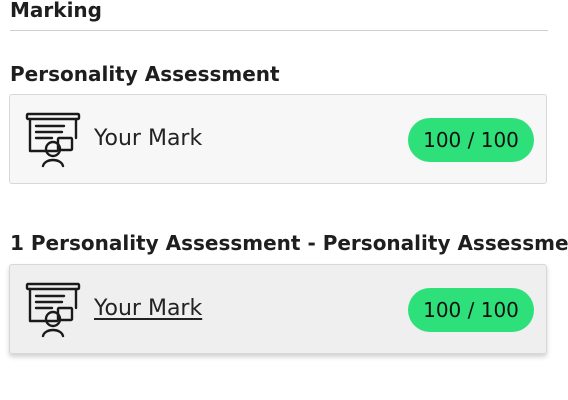 The image size is (568, 400). Describe the element at coordinates (148, 309) in the screenshot. I see `your-mark-link: Your Mark` at that location.